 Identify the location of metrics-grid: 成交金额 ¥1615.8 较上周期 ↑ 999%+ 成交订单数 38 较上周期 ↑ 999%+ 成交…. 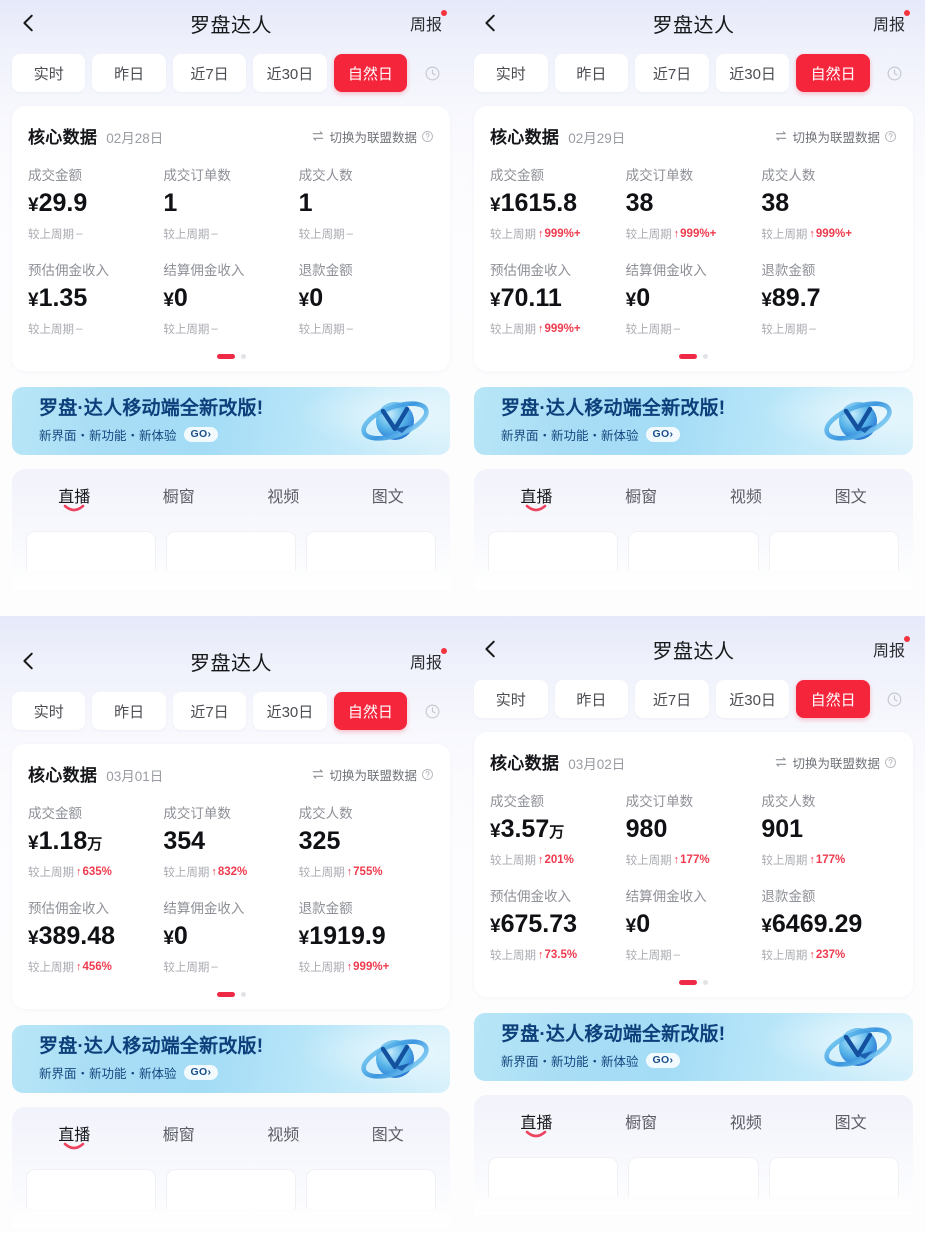
(693, 250).